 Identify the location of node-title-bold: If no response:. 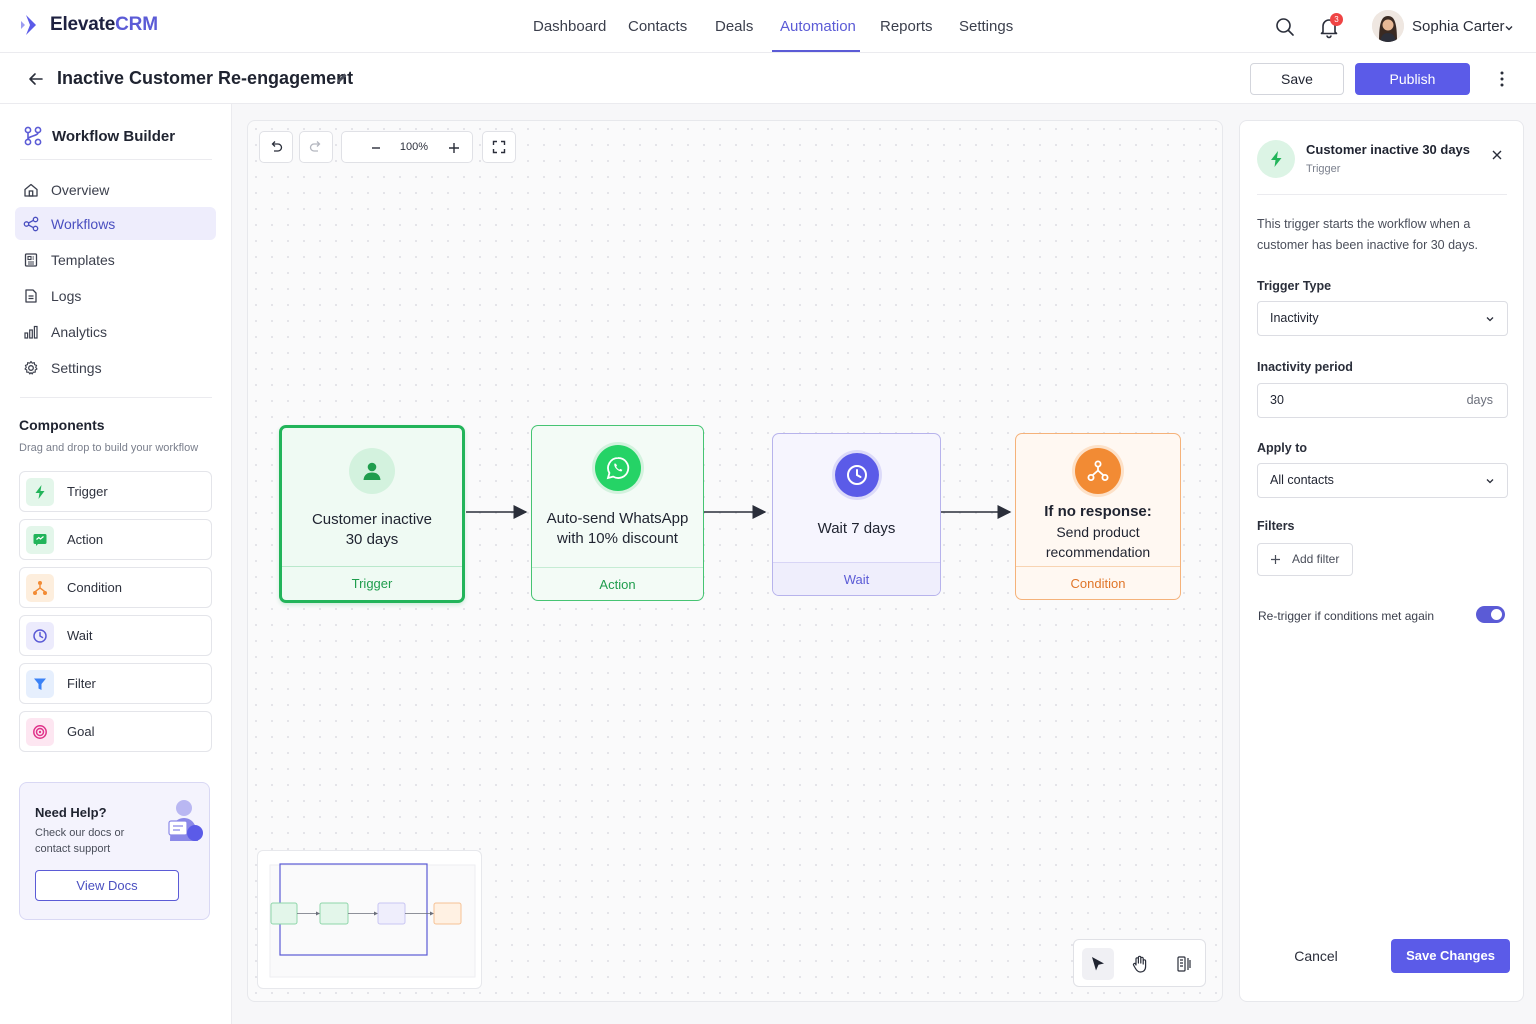
(1098, 511).